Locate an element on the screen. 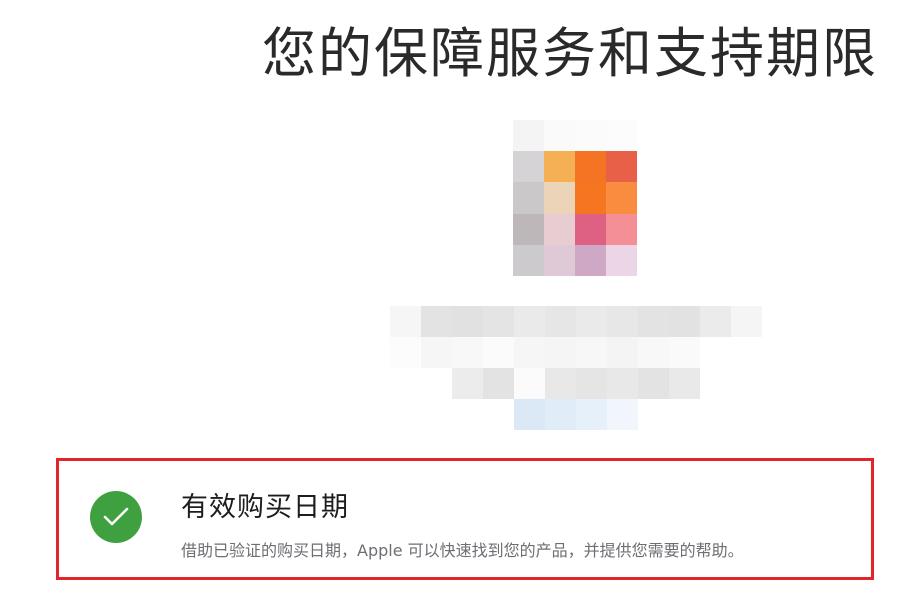 This screenshot has height=600, width=900. blurred-product-info is located at coordinates (576, 369).